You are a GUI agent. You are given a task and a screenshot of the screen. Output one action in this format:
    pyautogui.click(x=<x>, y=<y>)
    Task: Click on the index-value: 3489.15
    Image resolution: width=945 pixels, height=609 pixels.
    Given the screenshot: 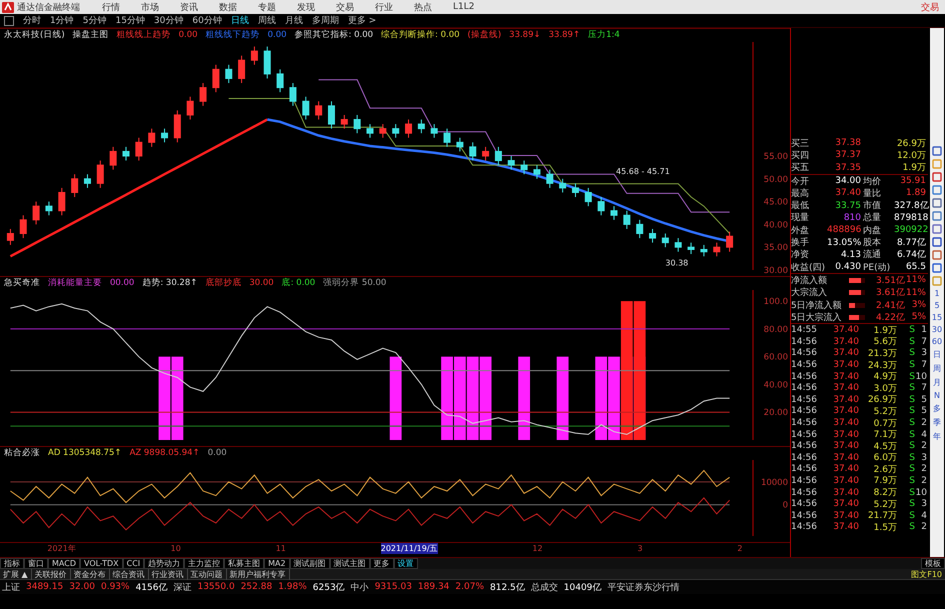 What is the action you would take?
    pyautogui.click(x=45, y=587)
    